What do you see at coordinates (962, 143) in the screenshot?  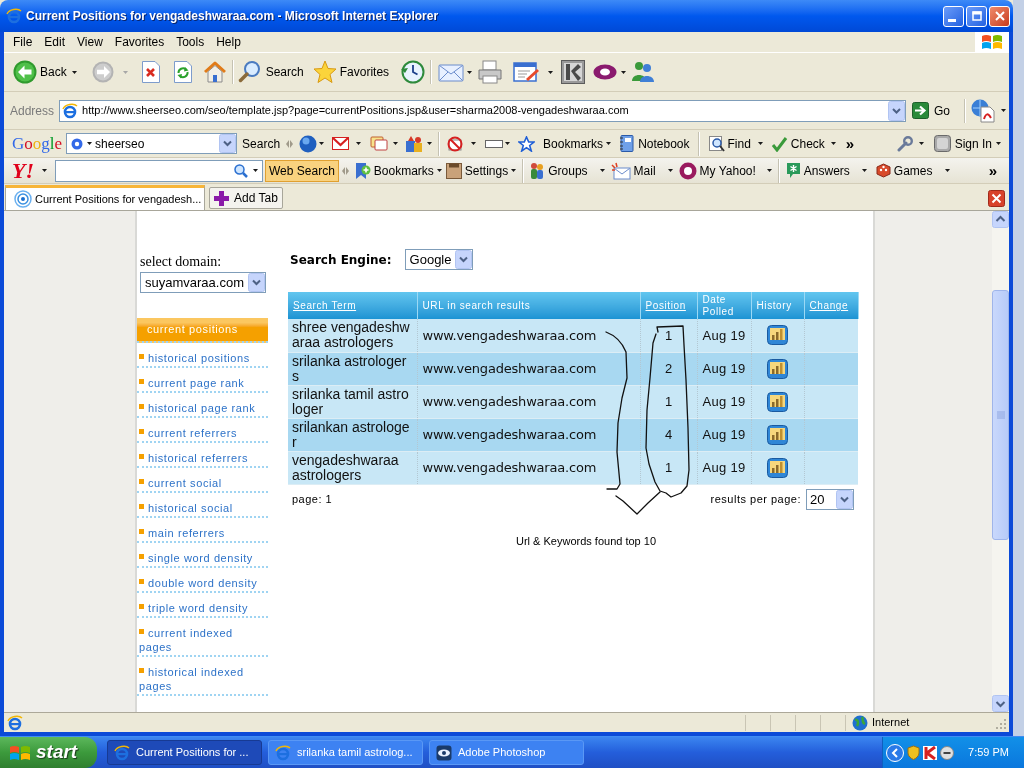 I see `sign-in-button: Sign In` at bounding box center [962, 143].